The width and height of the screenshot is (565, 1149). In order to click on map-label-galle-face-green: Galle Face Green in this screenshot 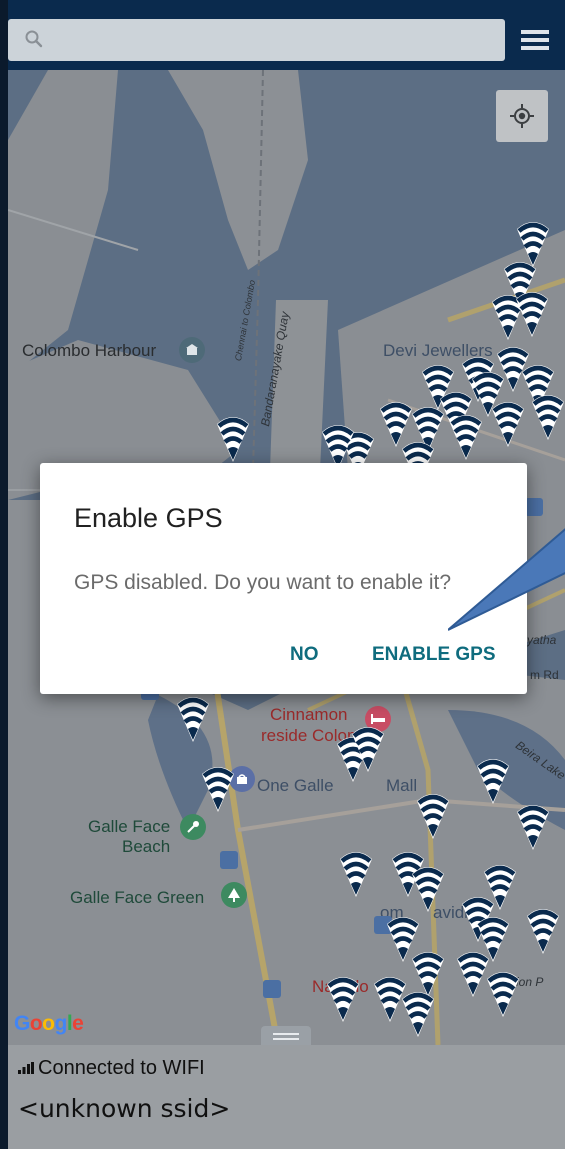, I will do `click(137, 897)`.